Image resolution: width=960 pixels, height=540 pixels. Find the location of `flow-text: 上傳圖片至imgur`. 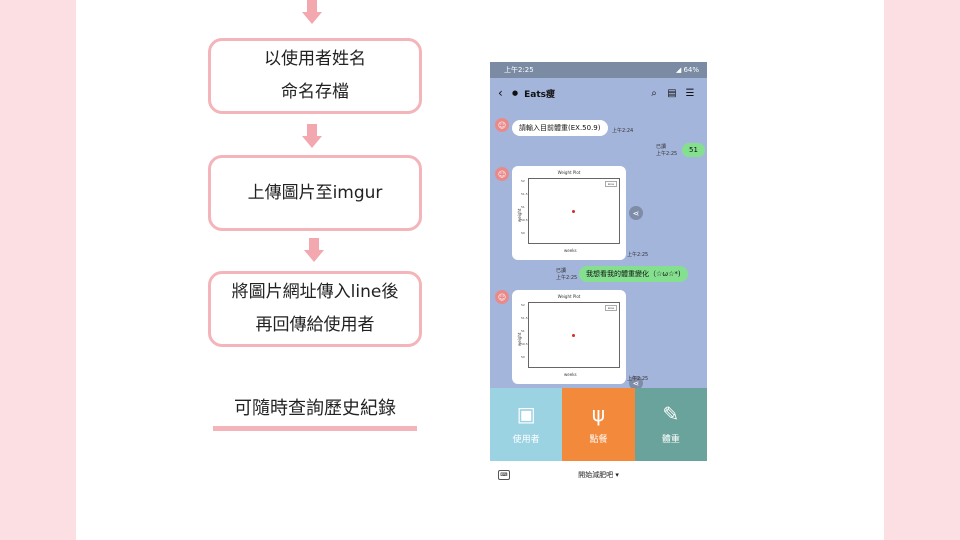

flow-text: 上傳圖片至imgur is located at coordinates (315, 192).